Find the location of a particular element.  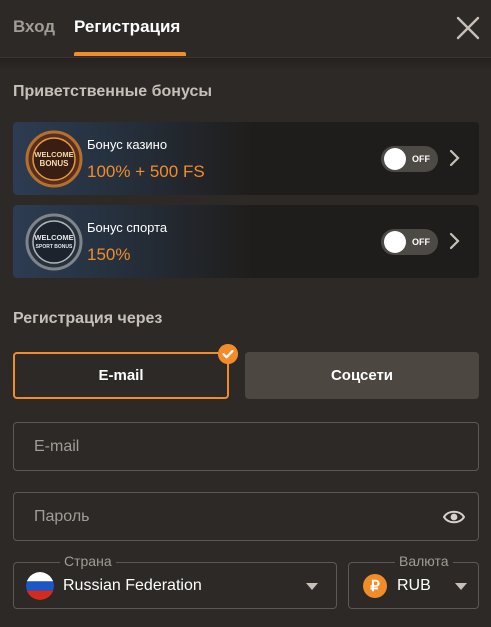

country-value: Russian Federation is located at coordinates (132, 585).